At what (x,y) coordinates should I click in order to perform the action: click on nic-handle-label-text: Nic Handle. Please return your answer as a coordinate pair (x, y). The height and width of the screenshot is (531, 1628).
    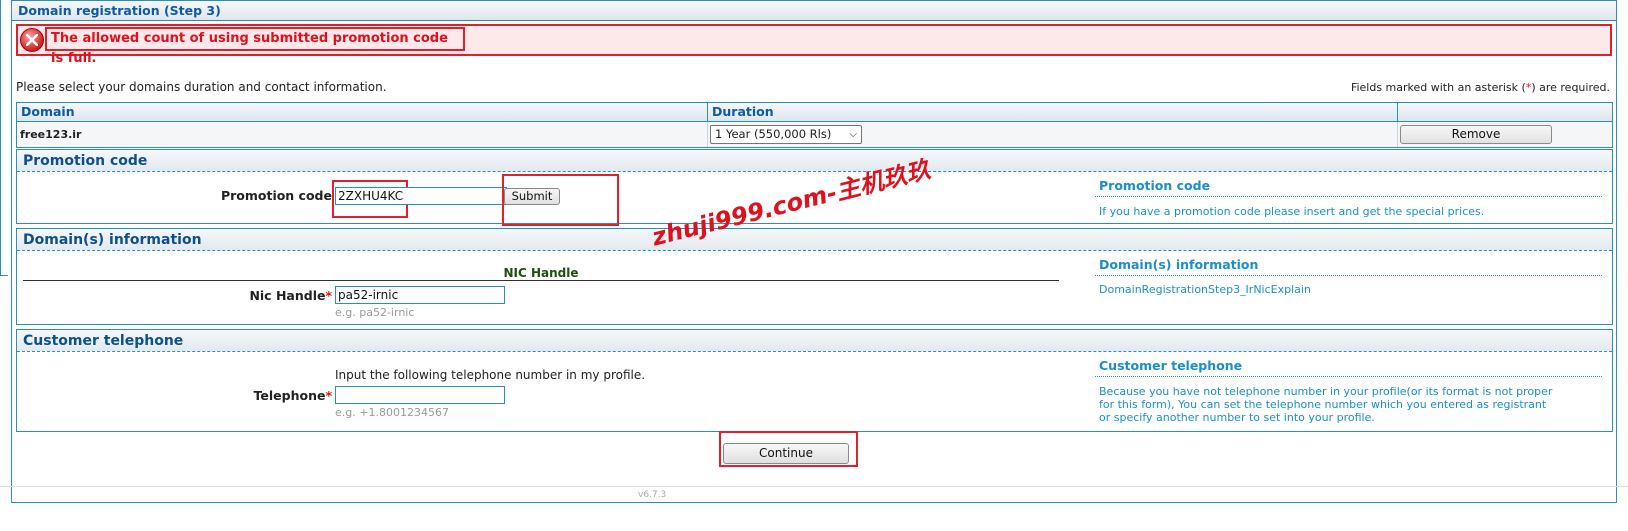
    Looking at the image, I should click on (287, 295).